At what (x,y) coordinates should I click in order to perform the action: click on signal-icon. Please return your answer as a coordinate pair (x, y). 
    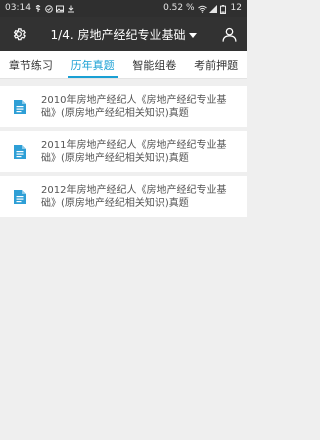
    Looking at the image, I should click on (212, 8).